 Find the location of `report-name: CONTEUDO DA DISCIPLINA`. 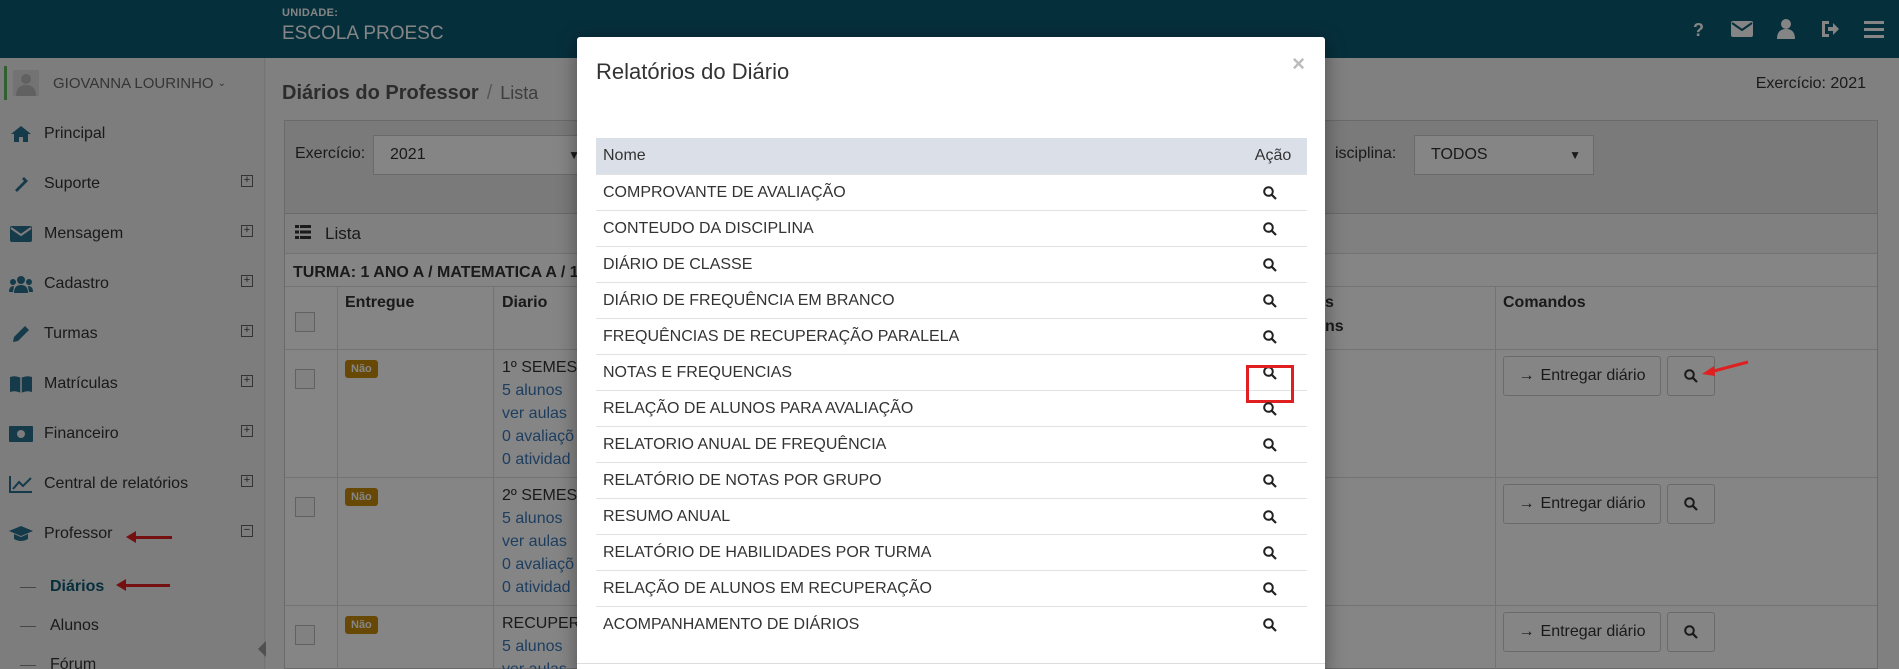

report-name: CONTEUDO DA DISCIPLINA is located at coordinates (708, 228).